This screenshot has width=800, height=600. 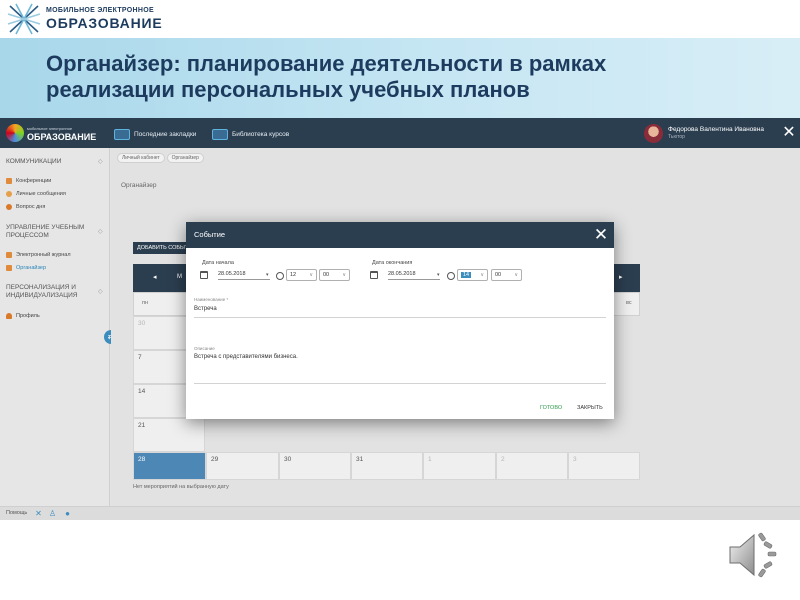 I want to click on sidebar-item-label: Электронный журнал, so click(x=43, y=255).